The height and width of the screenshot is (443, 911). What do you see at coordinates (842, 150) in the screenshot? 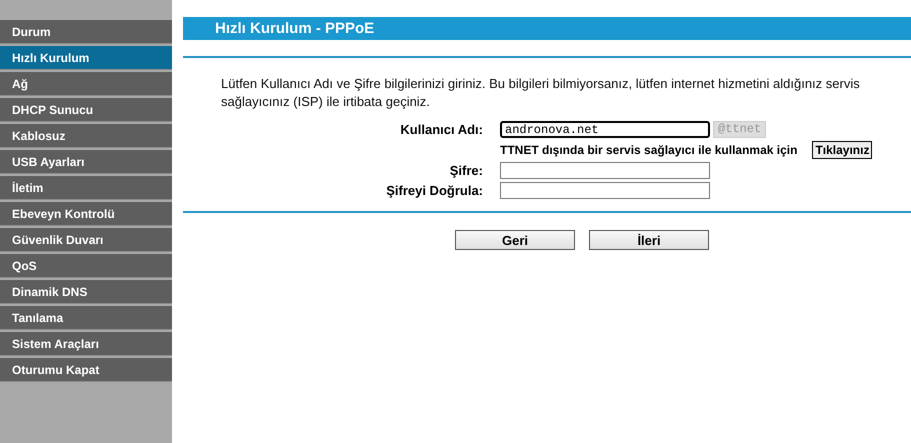
I see `isp-button: Tıklayınız` at bounding box center [842, 150].